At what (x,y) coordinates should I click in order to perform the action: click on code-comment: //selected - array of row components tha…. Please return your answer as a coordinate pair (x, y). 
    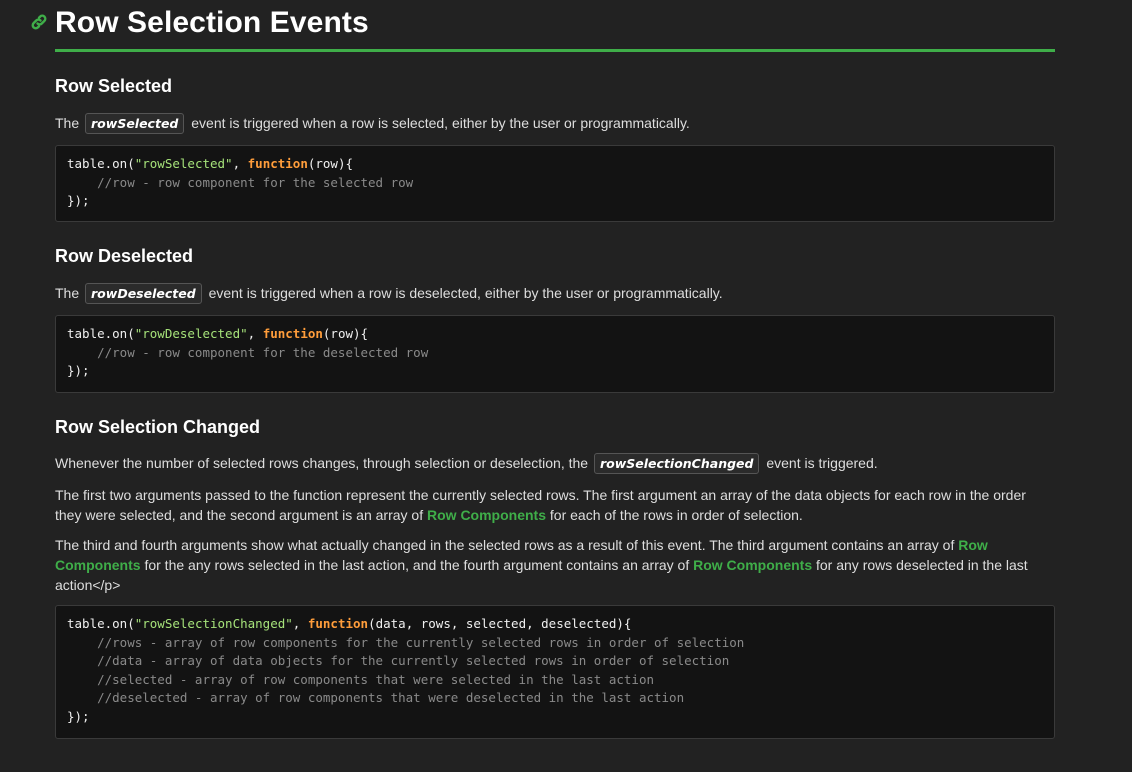
    Looking at the image, I should click on (360, 679).